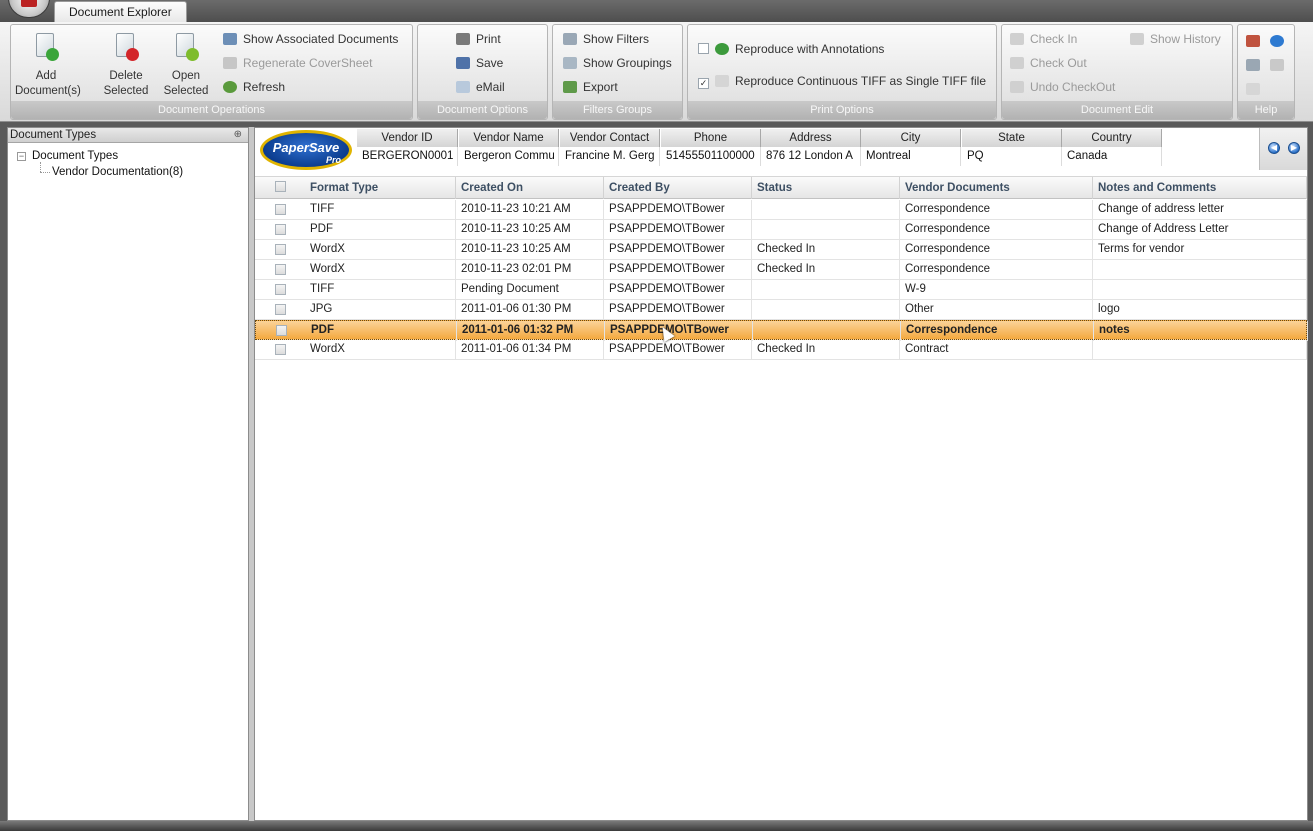  What do you see at coordinates (530, 188) in the screenshot?
I see `column-header: Created On` at bounding box center [530, 188].